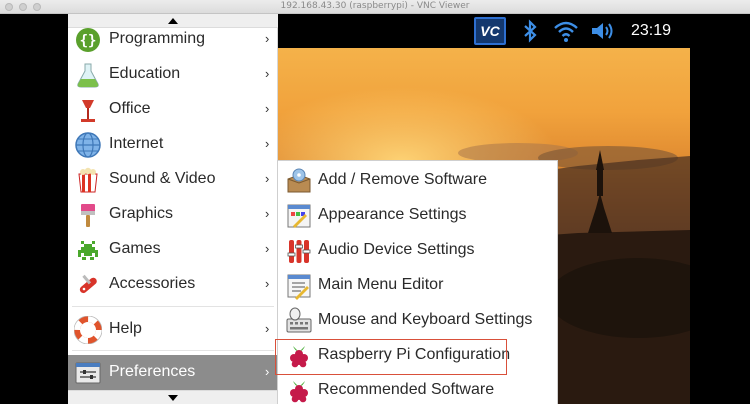  I want to click on submenu-item-main-menu-editor: Main Menu Editor, so click(417, 285).